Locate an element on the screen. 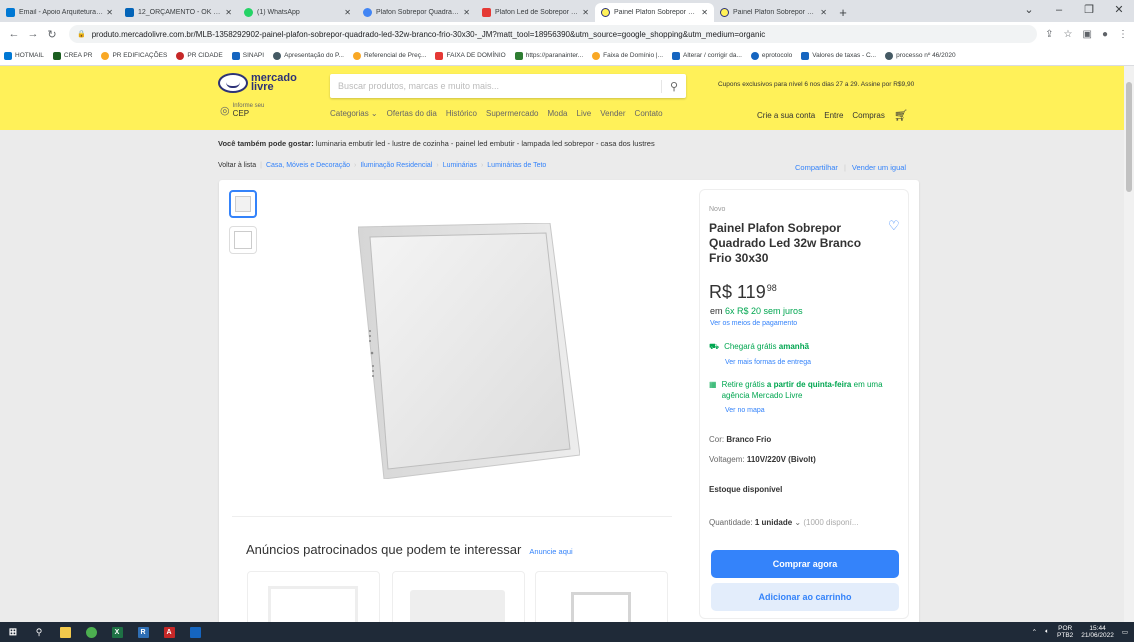 The width and height of the screenshot is (1134, 642). new-tab-button: + is located at coordinates (843, 12).